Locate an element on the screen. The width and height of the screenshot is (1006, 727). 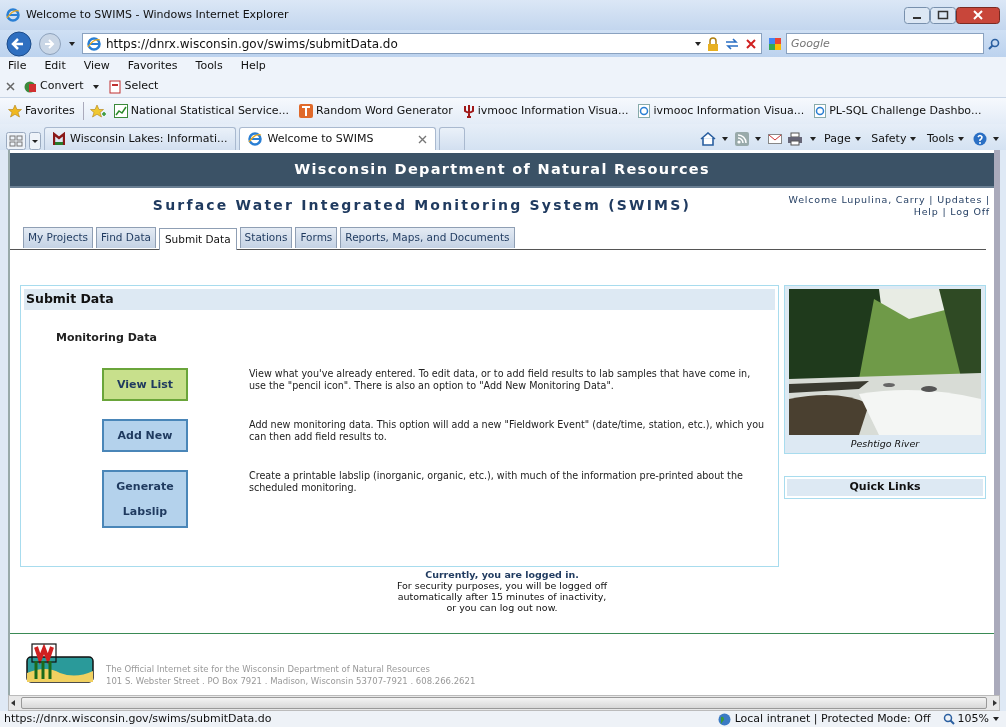
zone-text: Local intranet | Protected Mode: Off is located at coordinates (832, 718).